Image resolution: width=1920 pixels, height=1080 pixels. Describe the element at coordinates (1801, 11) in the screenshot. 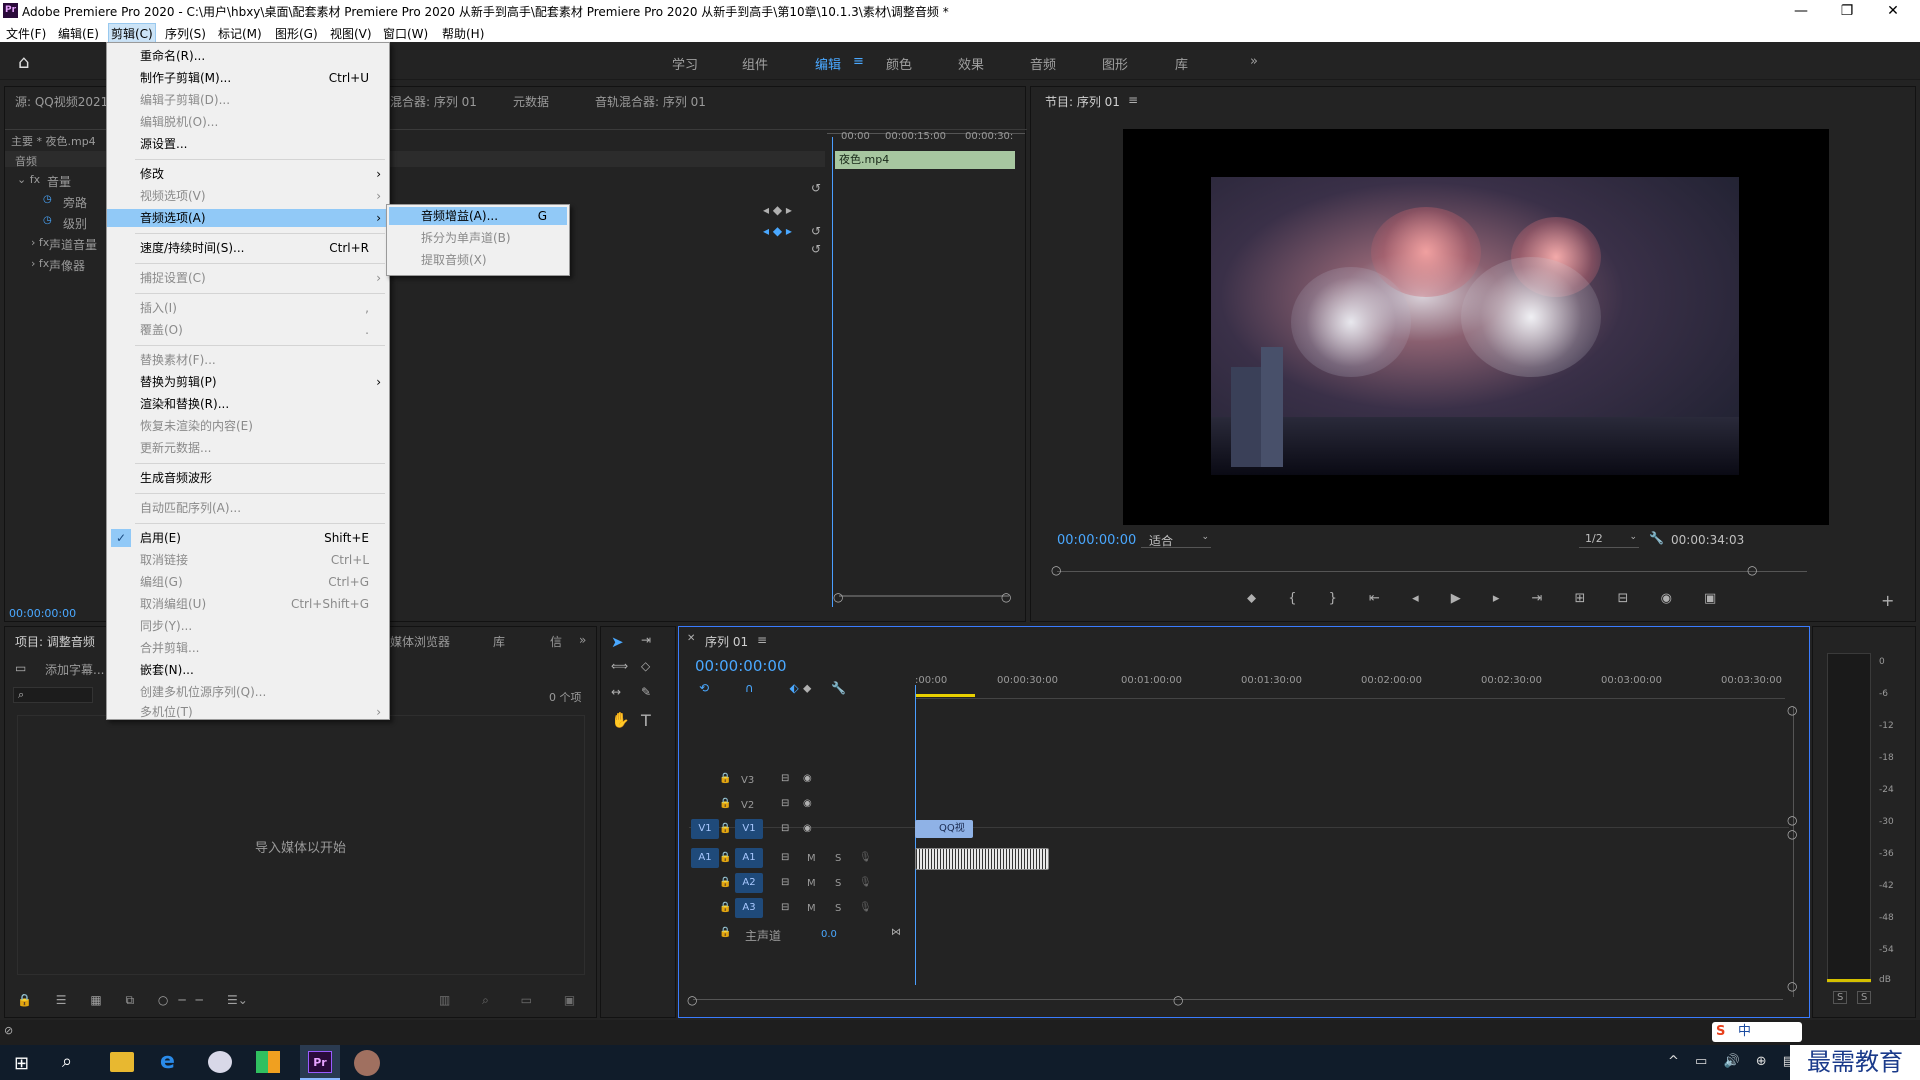

I see `minimize-icon: —` at that location.